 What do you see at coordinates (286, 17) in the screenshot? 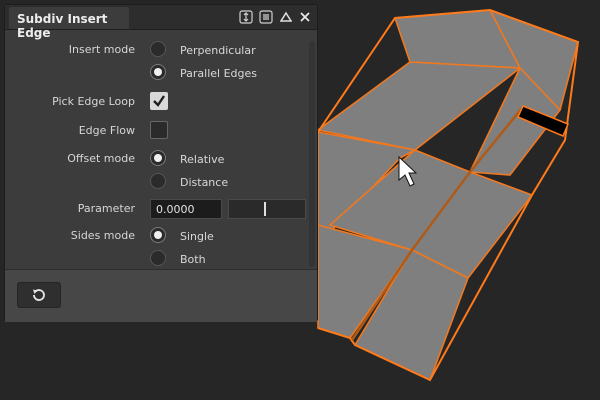
I see `collapse-triangle-icon` at bounding box center [286, 17].